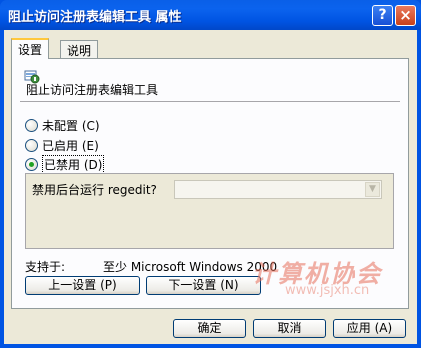 The image size is (421, 348). What do you see at coordinates (289, 328) in the screenshot?
I see `cancel-button: 取消` at bounding box center [289, 328].